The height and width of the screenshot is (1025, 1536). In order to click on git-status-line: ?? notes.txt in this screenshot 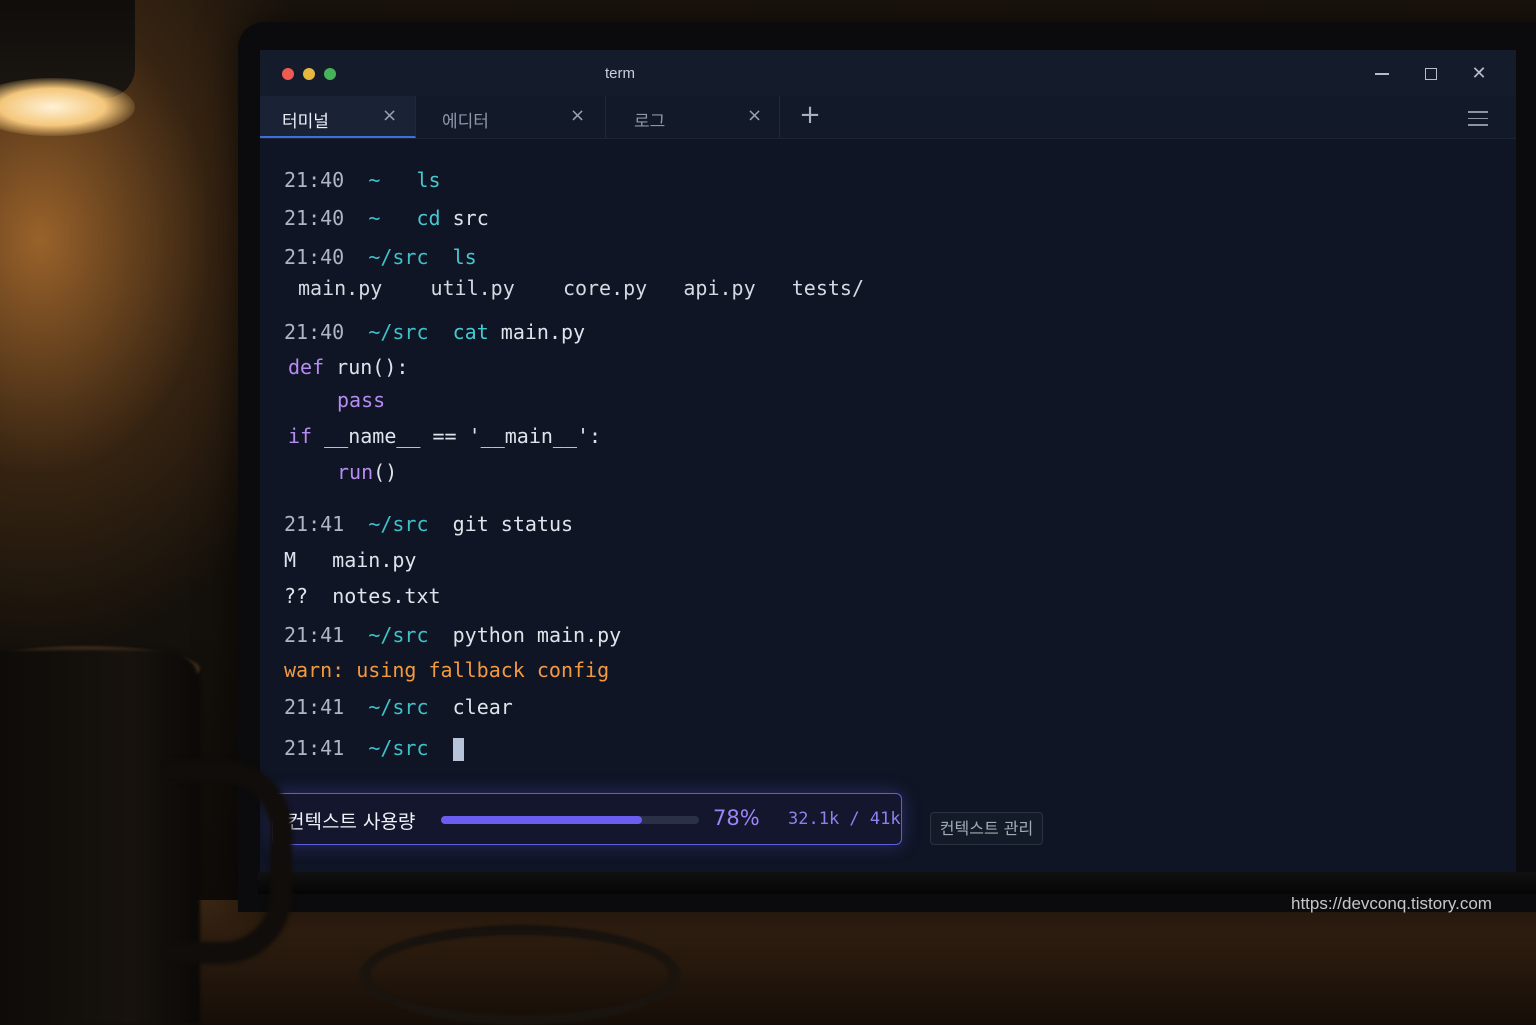, I will do `click(362, 596)`.